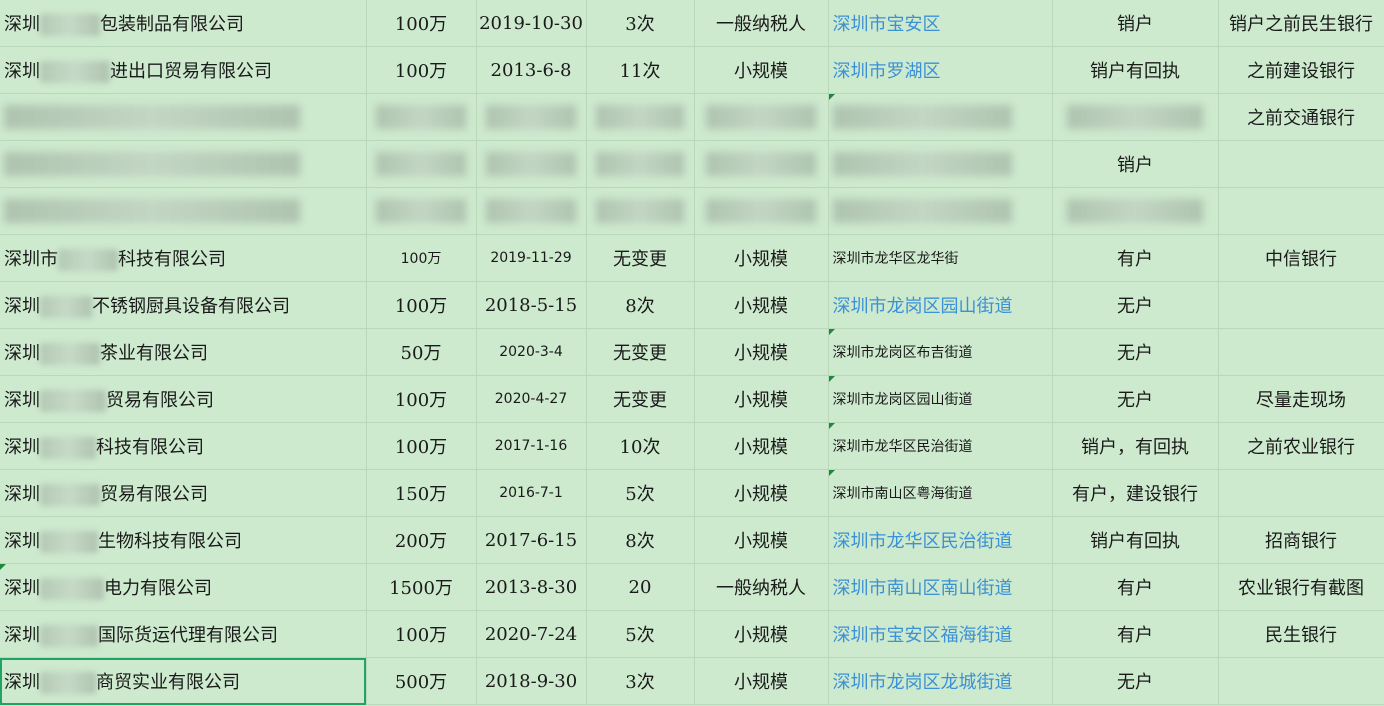 The width and height of the screenshot is (1384, 706). I want to click on cell-7: 招商银行, so click(1301, 540).